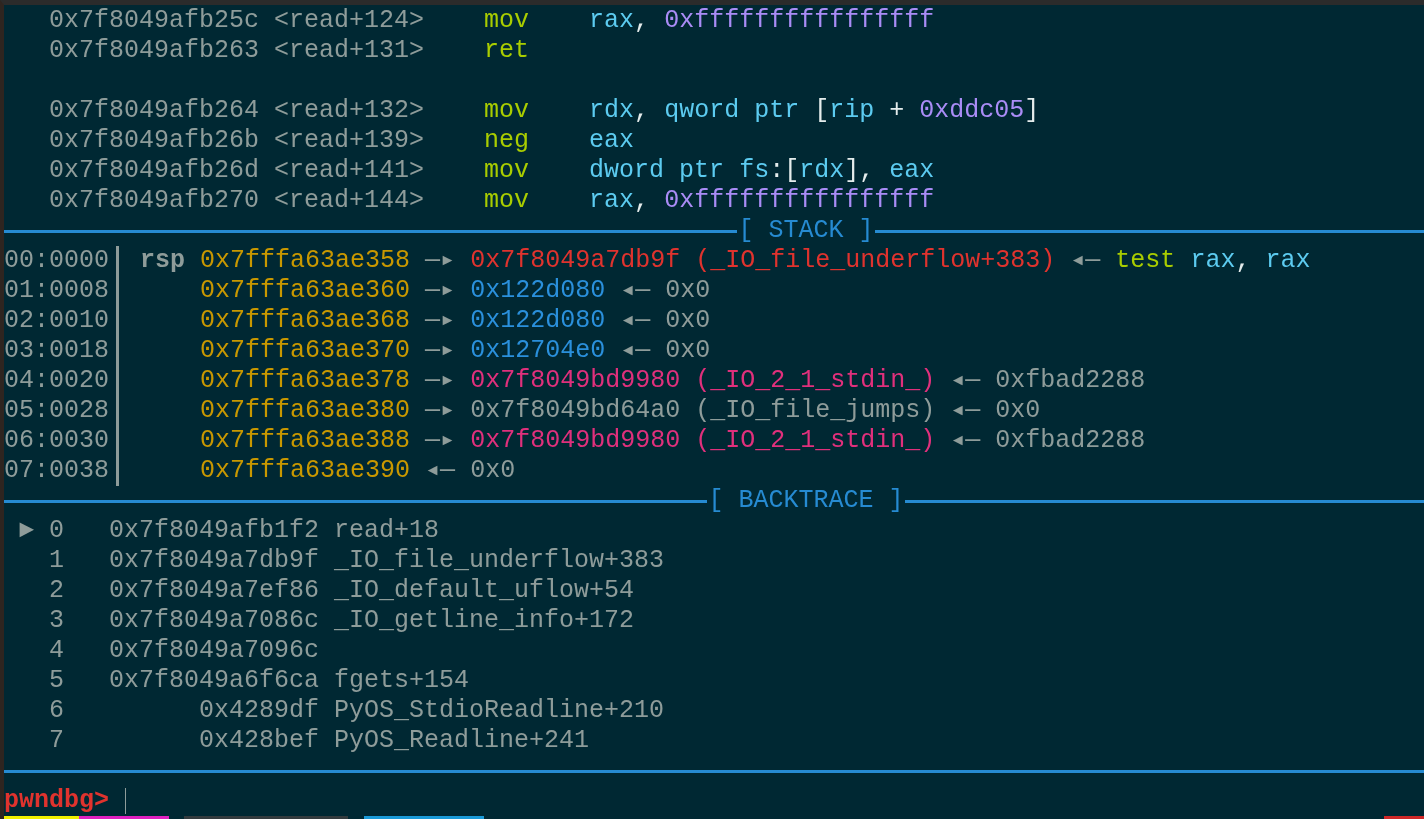 This screenshot has width=1424, height=819. What do you see at coordinates (26, 530) in the screenshot?
I see `current-frame-marker: ►` at bounding box center [26, 530].